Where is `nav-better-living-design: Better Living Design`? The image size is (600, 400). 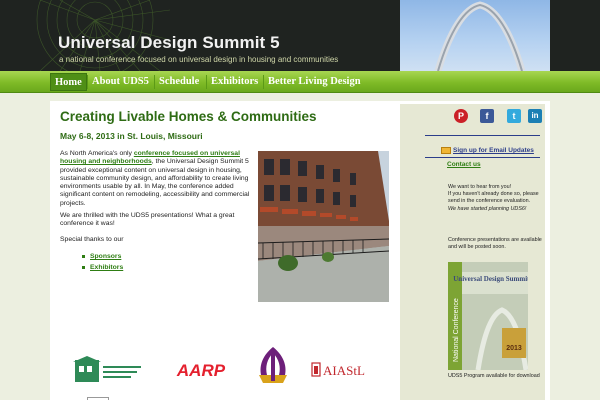
nav-better-living-design: Better Living Design is located at coordinates (314, 82).